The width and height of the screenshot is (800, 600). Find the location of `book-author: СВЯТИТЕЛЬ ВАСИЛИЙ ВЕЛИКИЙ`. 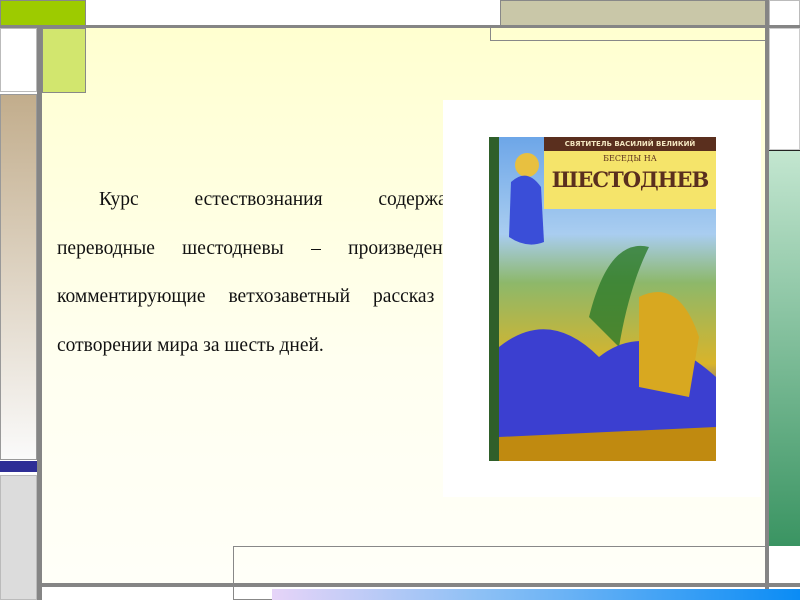

book-author: СВЯТИТЕЛЬ ВАСИЛИЙ ВЕЛИКИЙ is located at coordinates (630, 144).